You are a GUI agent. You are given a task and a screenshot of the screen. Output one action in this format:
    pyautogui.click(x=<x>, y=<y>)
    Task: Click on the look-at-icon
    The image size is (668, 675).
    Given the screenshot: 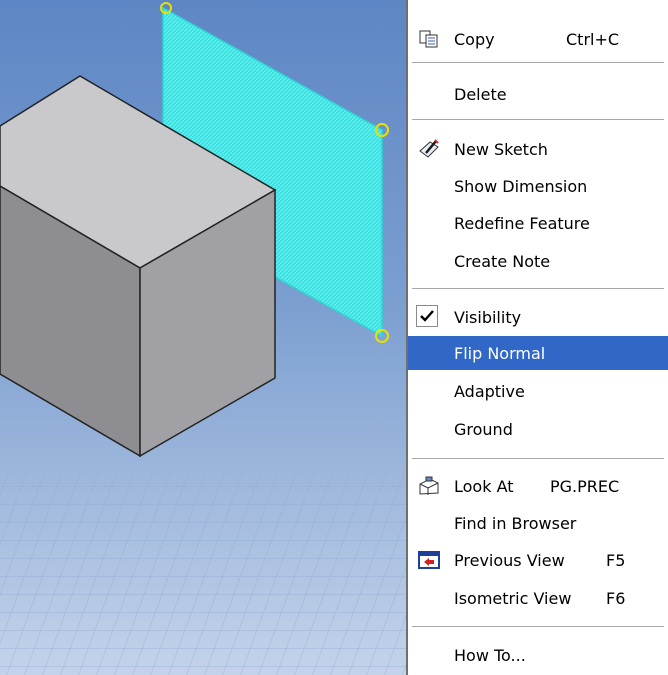 What is the action you would take?
    pyautogui.click(x=429, y=486)
    